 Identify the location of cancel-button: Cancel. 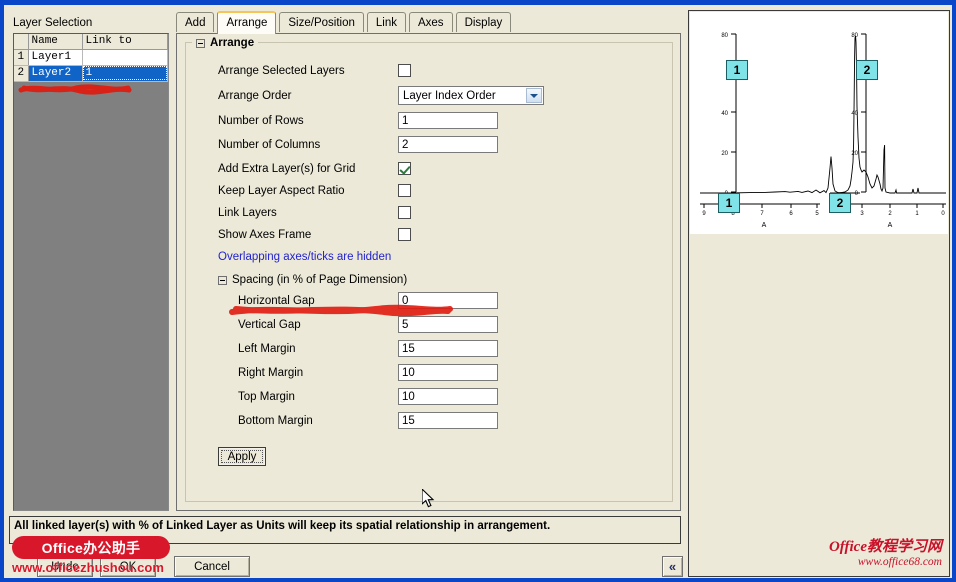
(212, 566).